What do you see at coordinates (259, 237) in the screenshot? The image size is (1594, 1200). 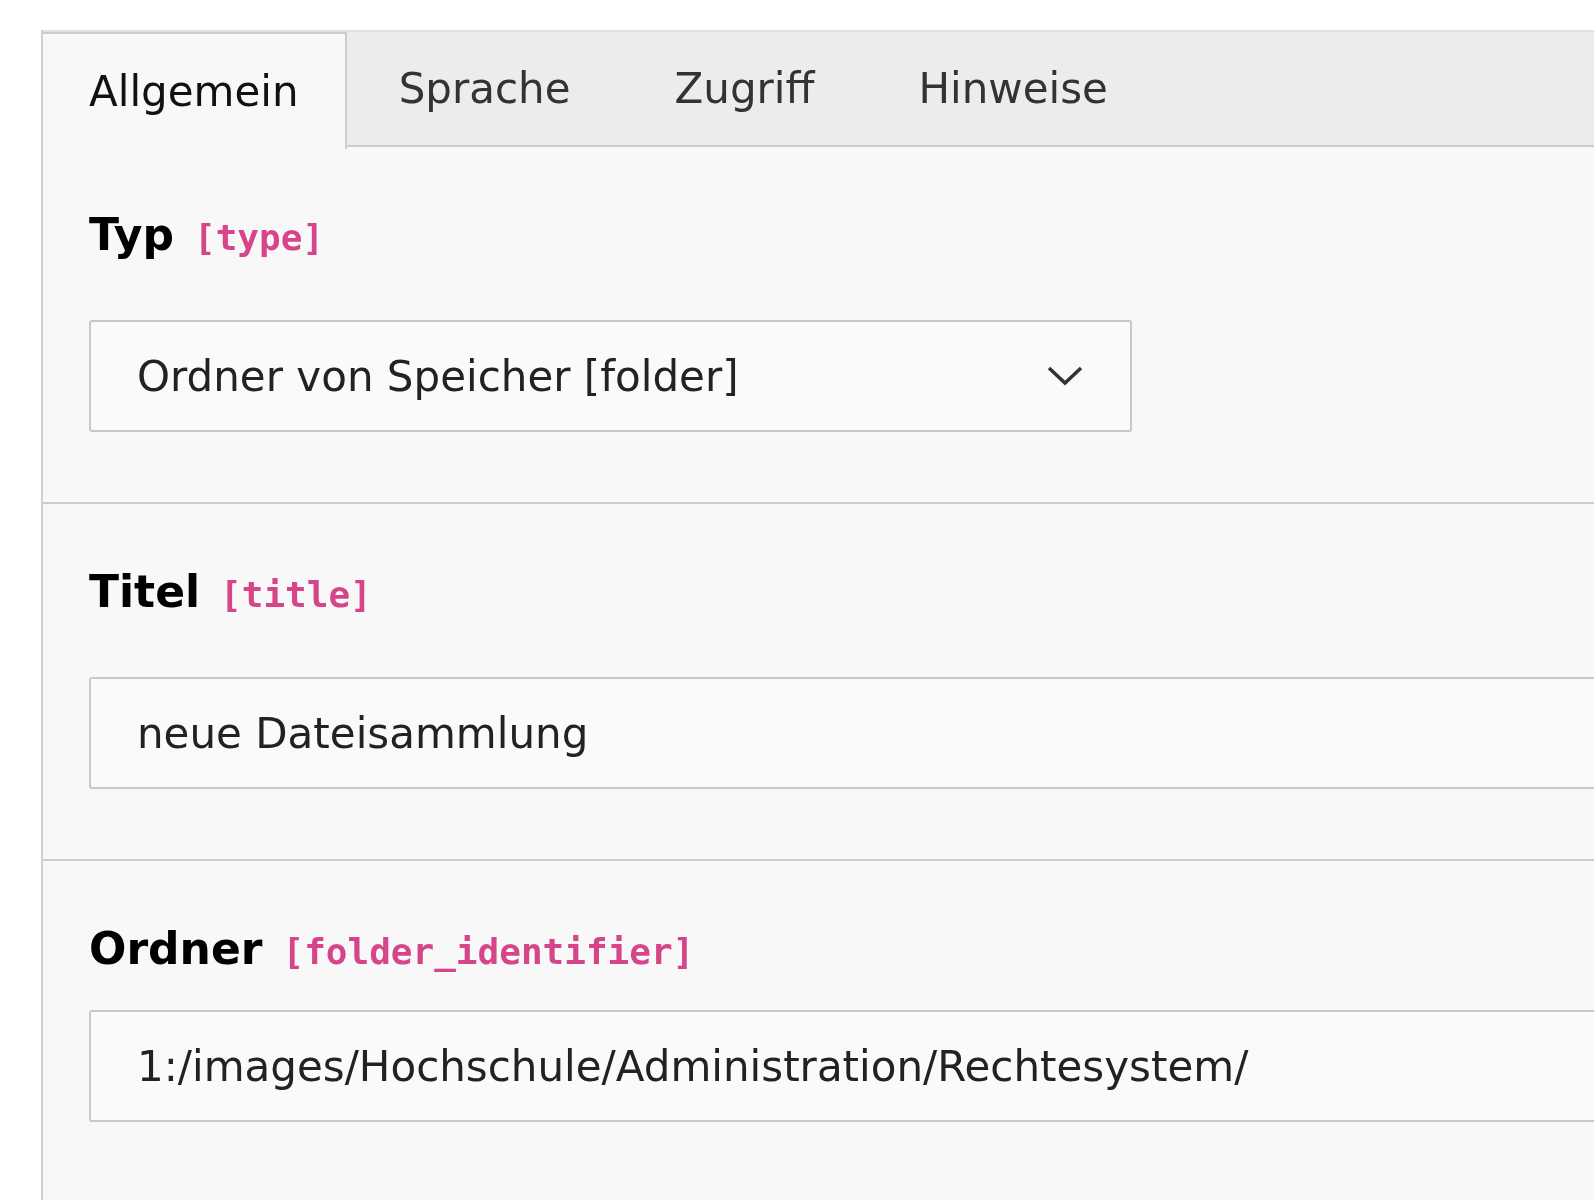 I see `field-name: [type]` at bounding box center [259, 237].